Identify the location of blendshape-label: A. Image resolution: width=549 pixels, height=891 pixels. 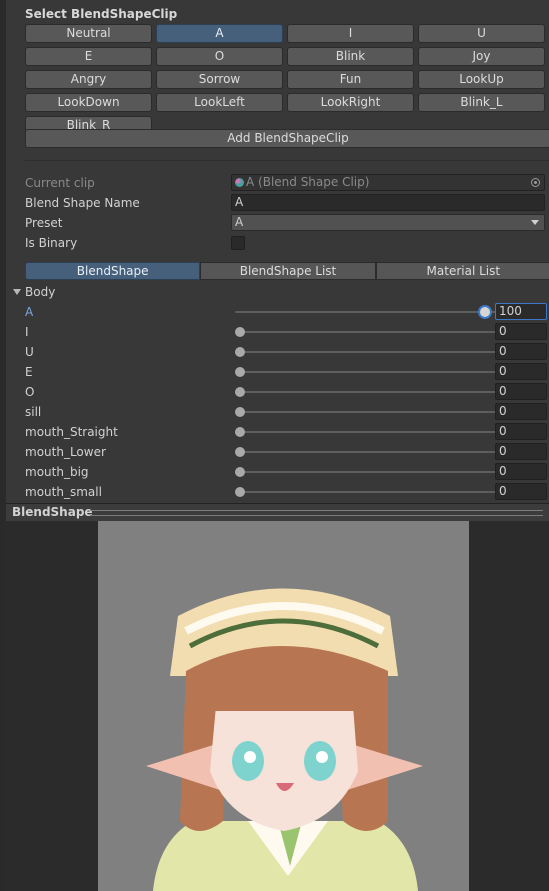
(29, 312).